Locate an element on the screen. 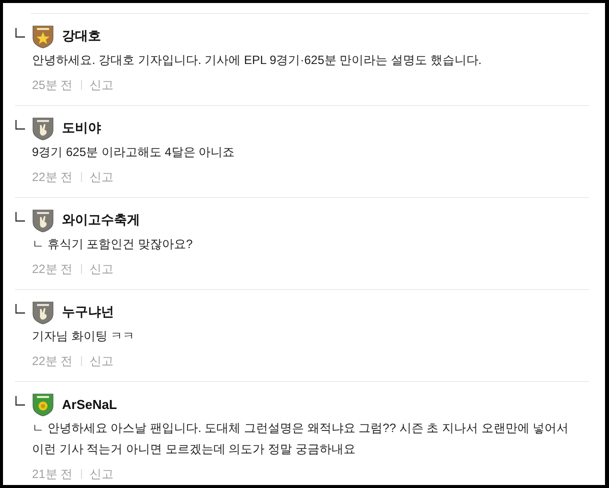 The width and height of the screenshot is (609, 488). comment-text: 이런 기사 적는거 아니면 모르겠는데 의도가 정말 궁금하내요 is located at coordinates (194, 449).